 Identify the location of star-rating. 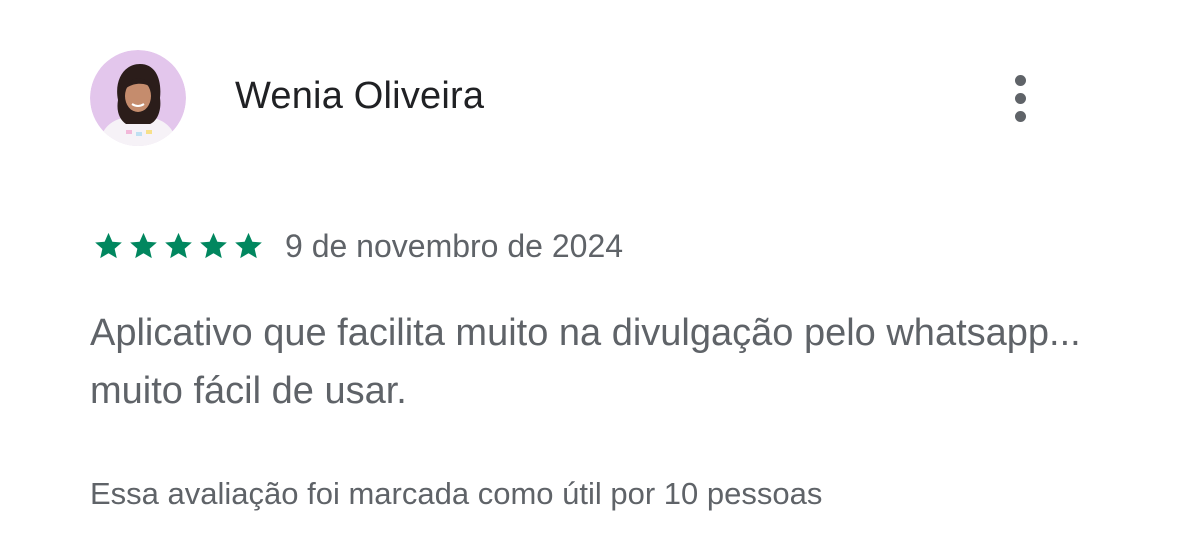
(178, 246).